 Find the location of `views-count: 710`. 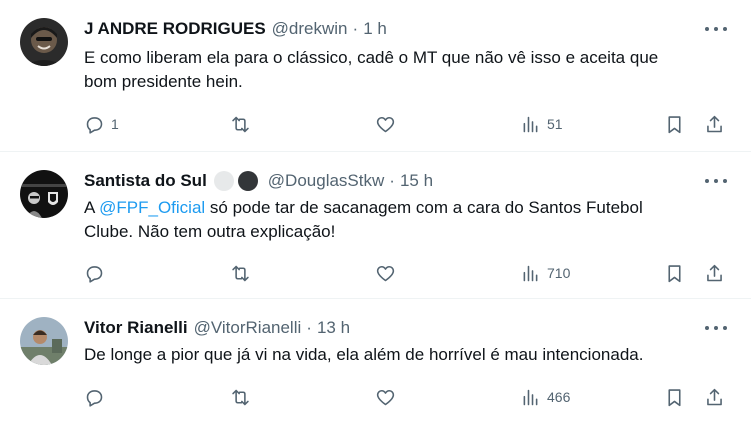

views-count: 710 is located at coordinates (559, 273).